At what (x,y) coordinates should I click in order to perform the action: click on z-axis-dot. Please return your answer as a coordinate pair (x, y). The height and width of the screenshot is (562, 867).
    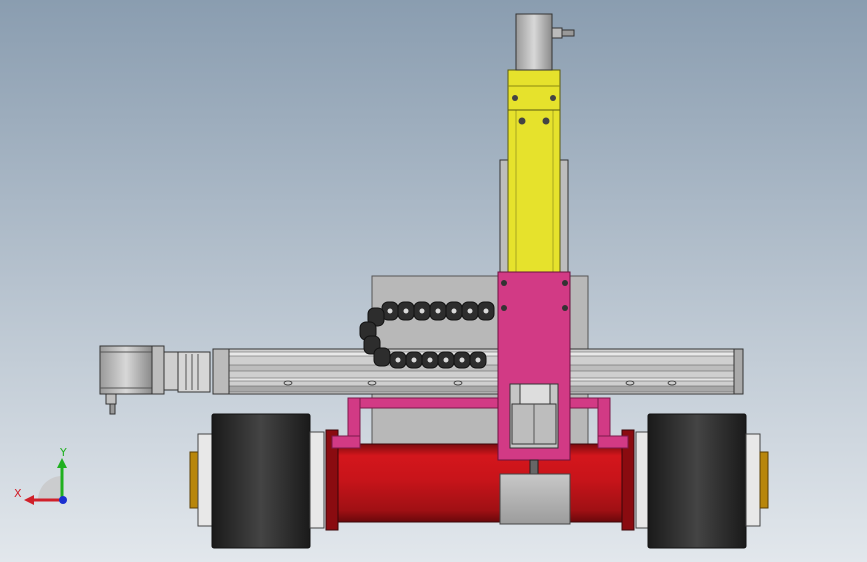
    Looking at the image, I should click on (63, 500).